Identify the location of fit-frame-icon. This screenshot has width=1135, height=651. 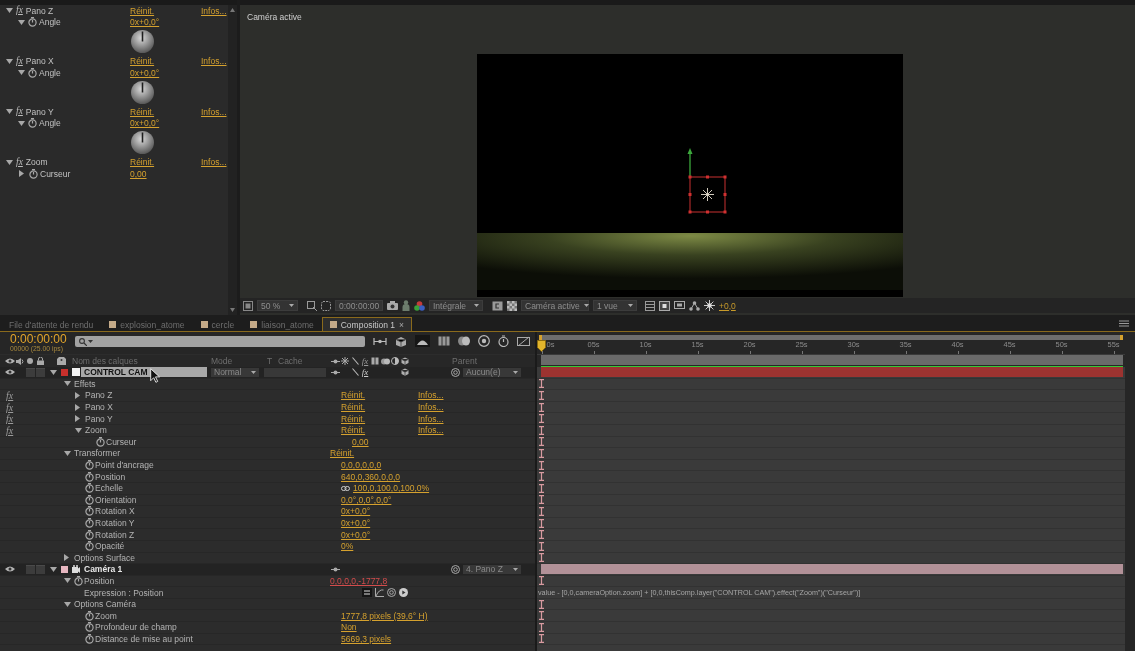
(312, 305).